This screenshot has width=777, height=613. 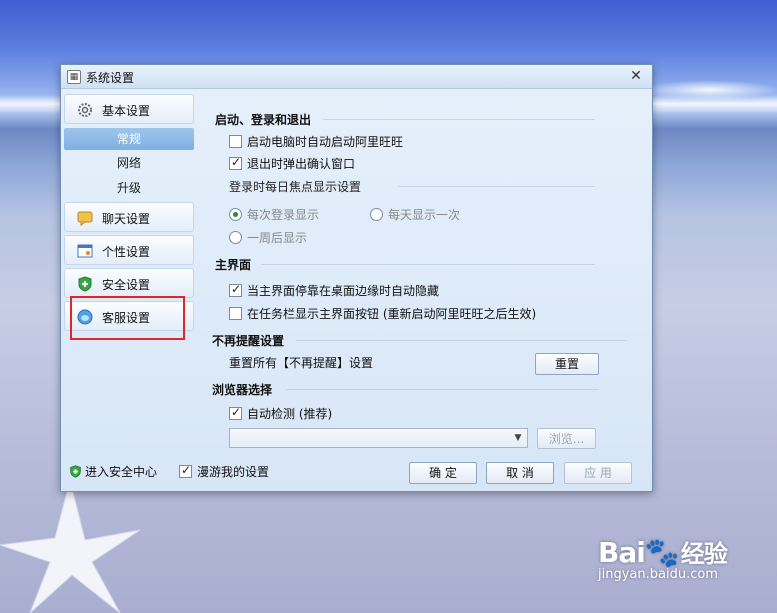 What do you see at coordinates (129, 163) in the screenshot?
I see `sidebar-sub-network: 网络` at bounding box center [129, 163].